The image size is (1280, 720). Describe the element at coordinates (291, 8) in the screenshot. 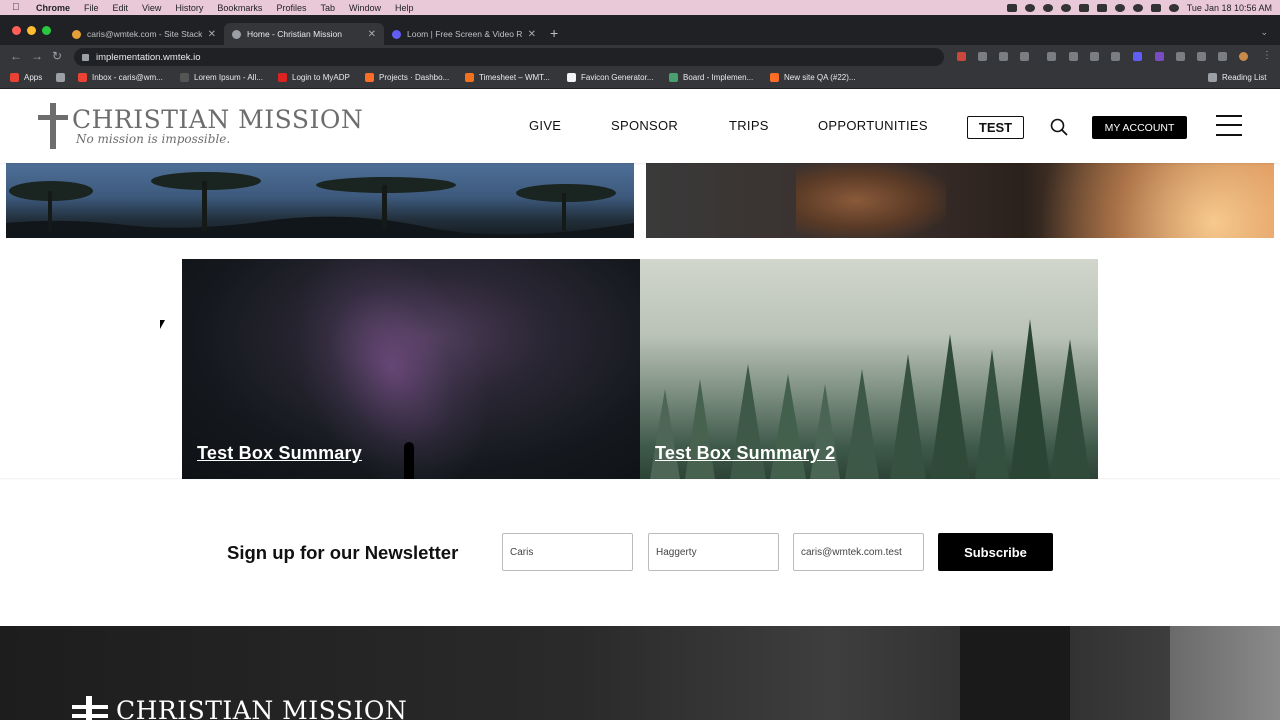

I see `menu-profiles: Profiles` at that location.